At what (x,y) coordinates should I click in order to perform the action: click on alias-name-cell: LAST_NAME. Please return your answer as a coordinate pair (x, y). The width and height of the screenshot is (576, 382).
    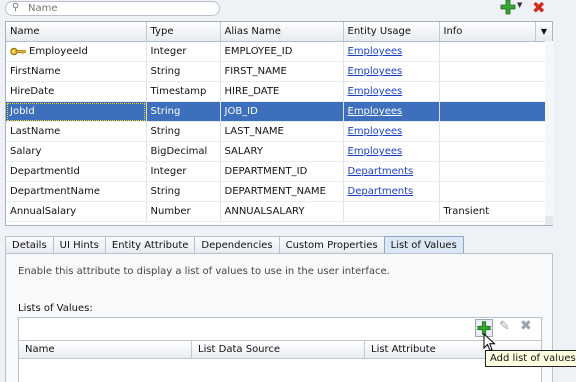
    Looking at the image, I should click on (282, 131).